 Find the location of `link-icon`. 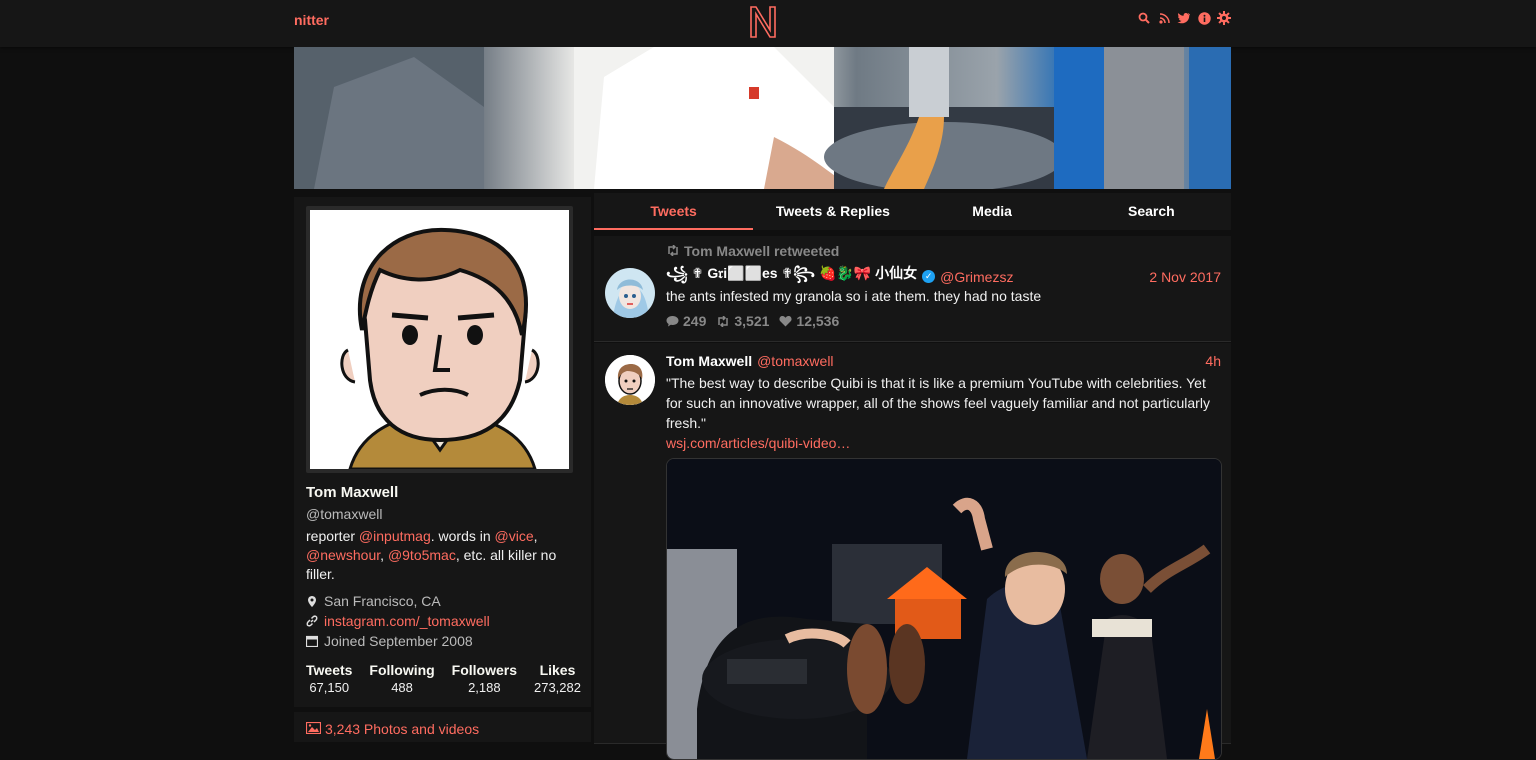

link-icon is located at coordinates (312, 621).